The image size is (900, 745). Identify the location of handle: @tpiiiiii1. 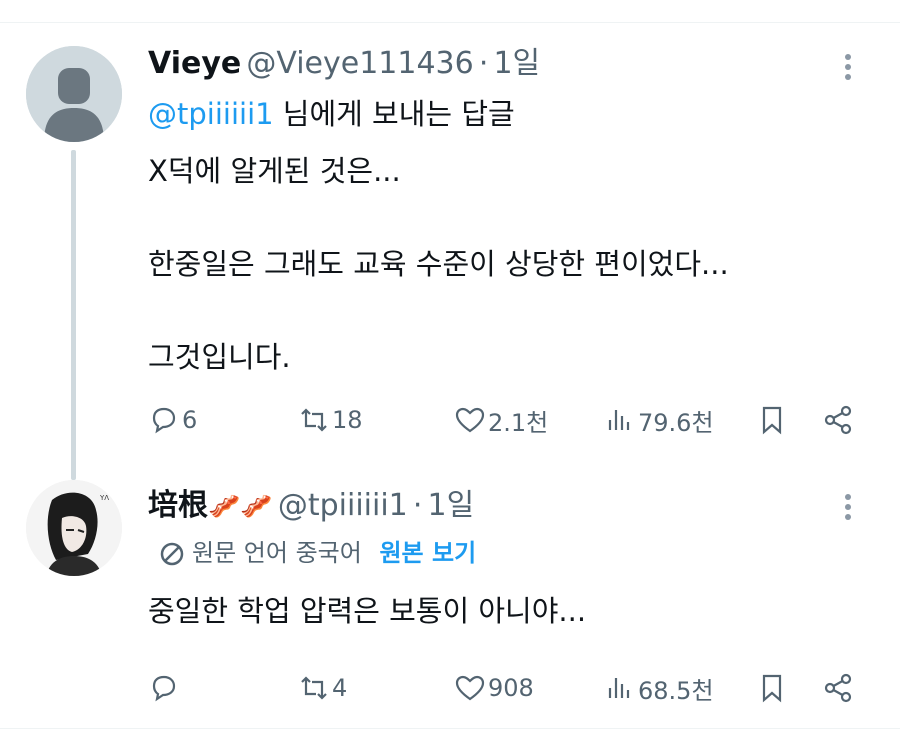
(343, 505).